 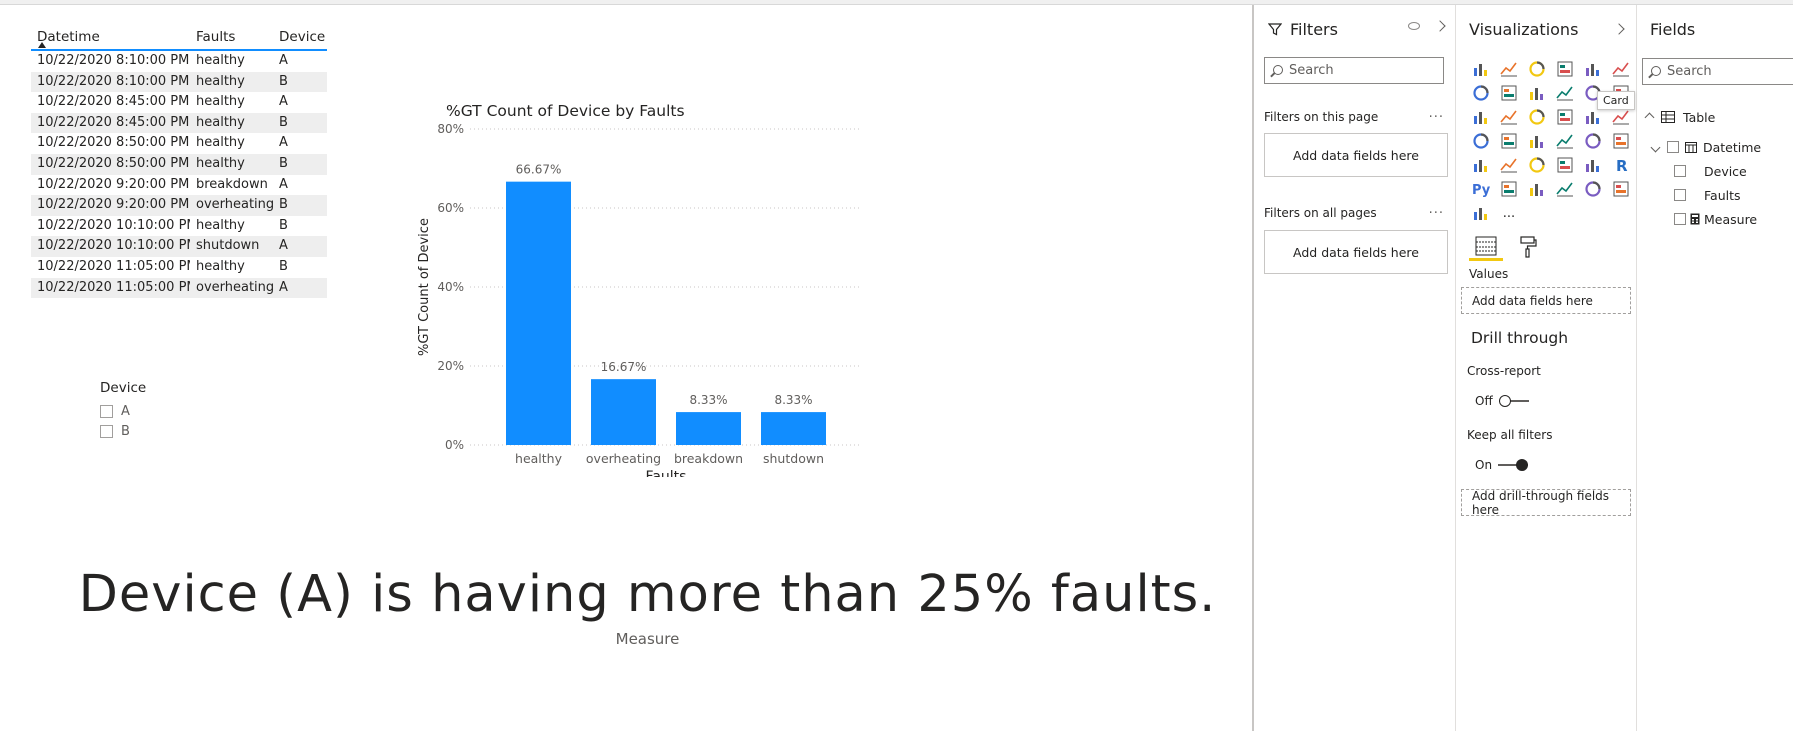 What do you see at coordinates (1537, 93) in the screenshot?
I see `stacked-area-icon` at bounding box center [1537, 93].